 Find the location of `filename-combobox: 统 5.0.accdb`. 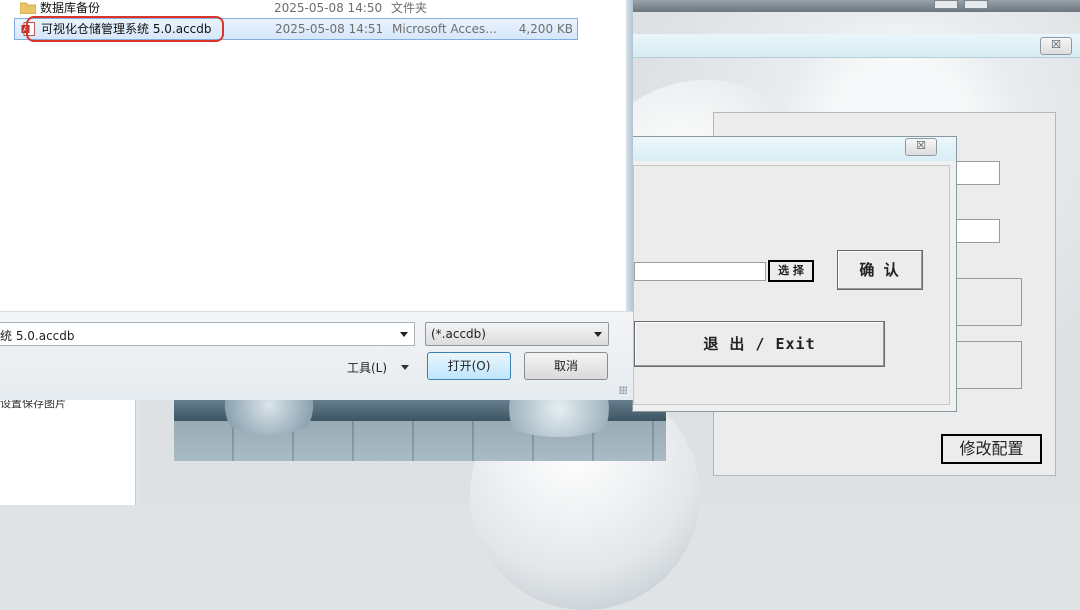

filename-combobox: 统 5.0.accdb is located at coordinates (207, 334).